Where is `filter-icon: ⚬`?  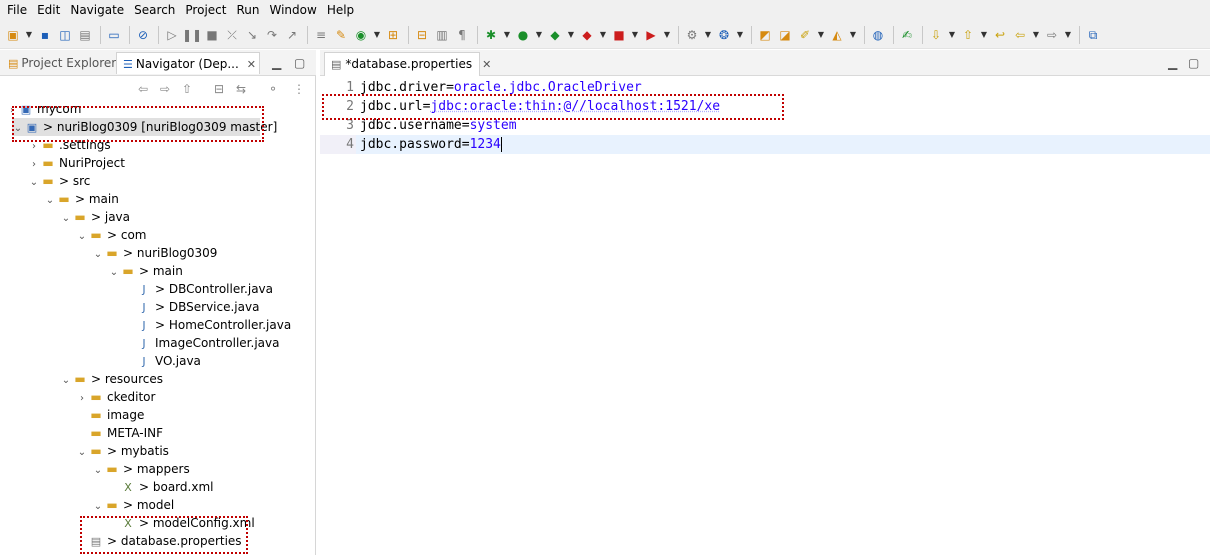
filter-icon: ⚬ is located at coordinates (273, 89).